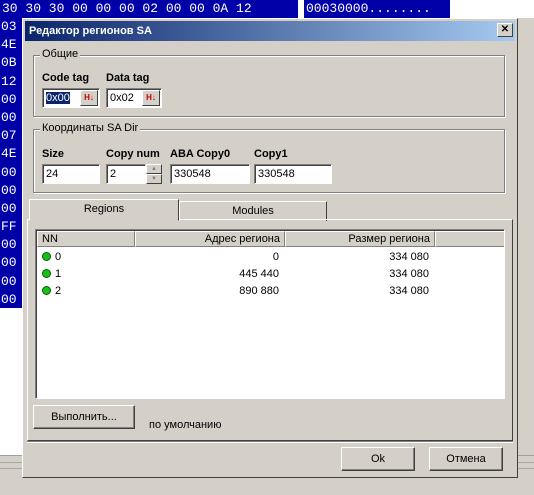 The image size is (534, 495). What do you see at coordinates (52, 174) in the screenshot?
I see `size-value: 24` at bounding box center [52, 174].